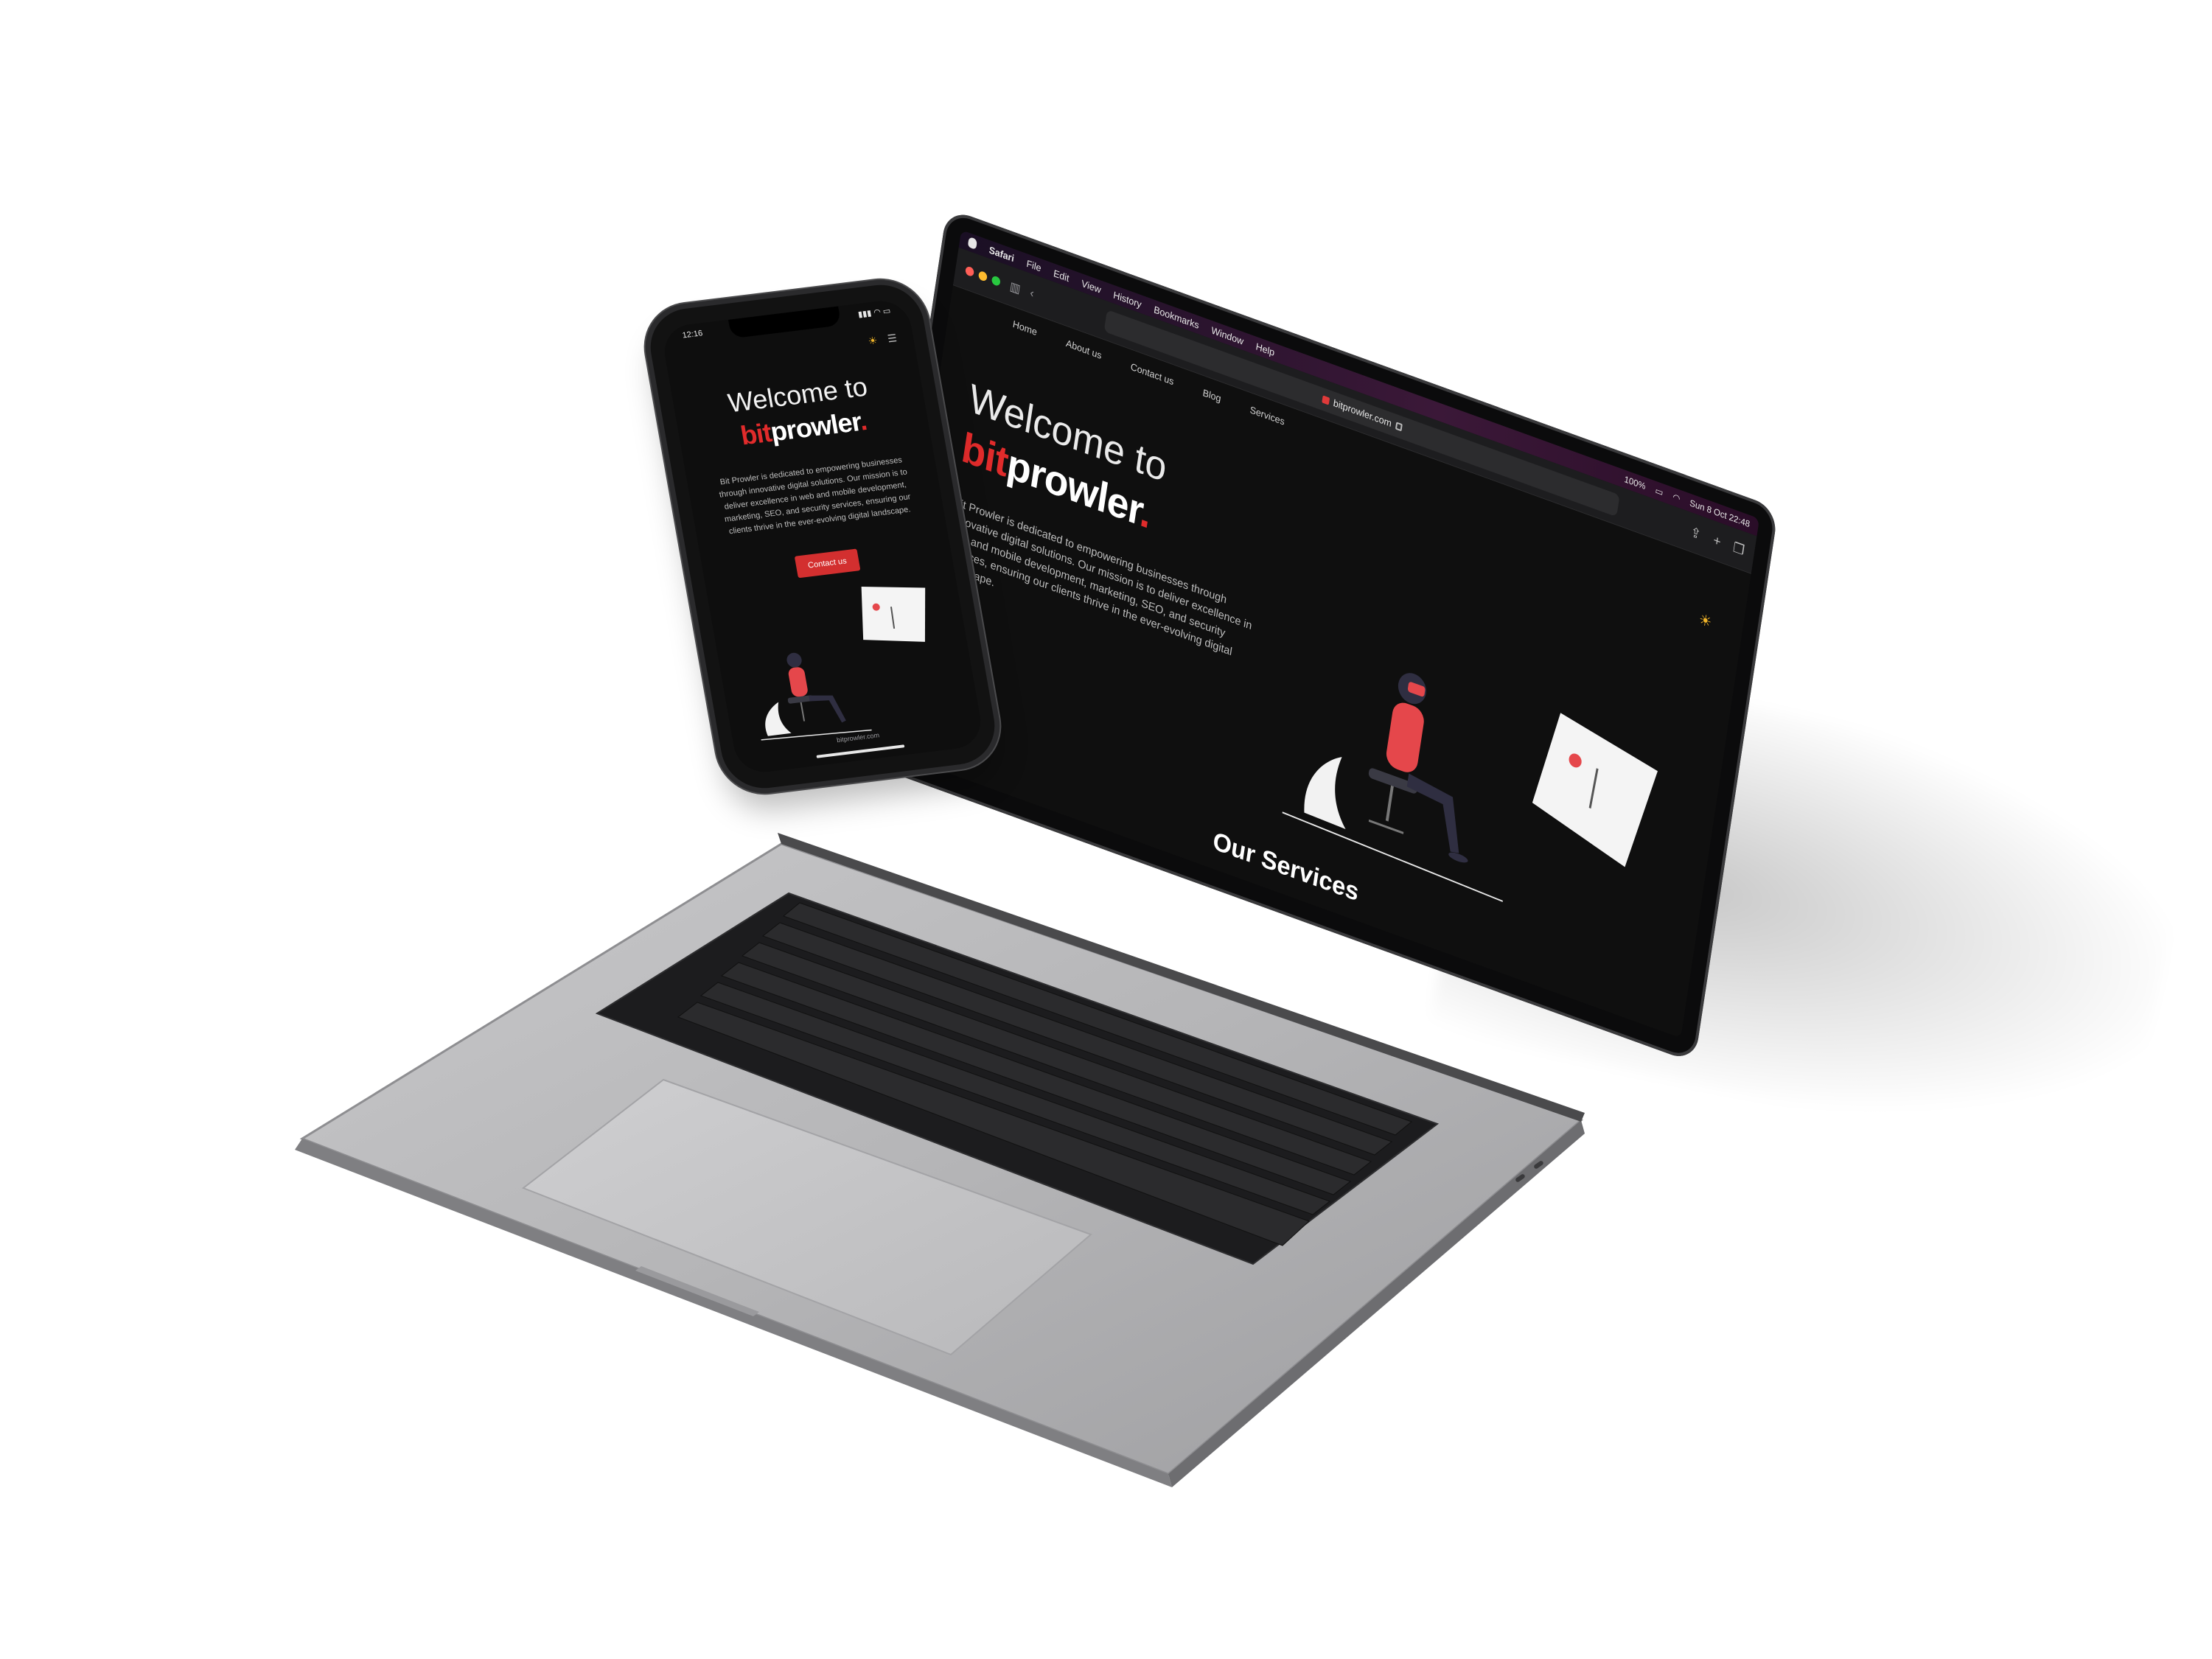 The image size is (2212, 1659). What do you see at coordinates (1659, 491) in the screenshot?
I see `battery-icon: ▭` at bounding box center [1659, 491].